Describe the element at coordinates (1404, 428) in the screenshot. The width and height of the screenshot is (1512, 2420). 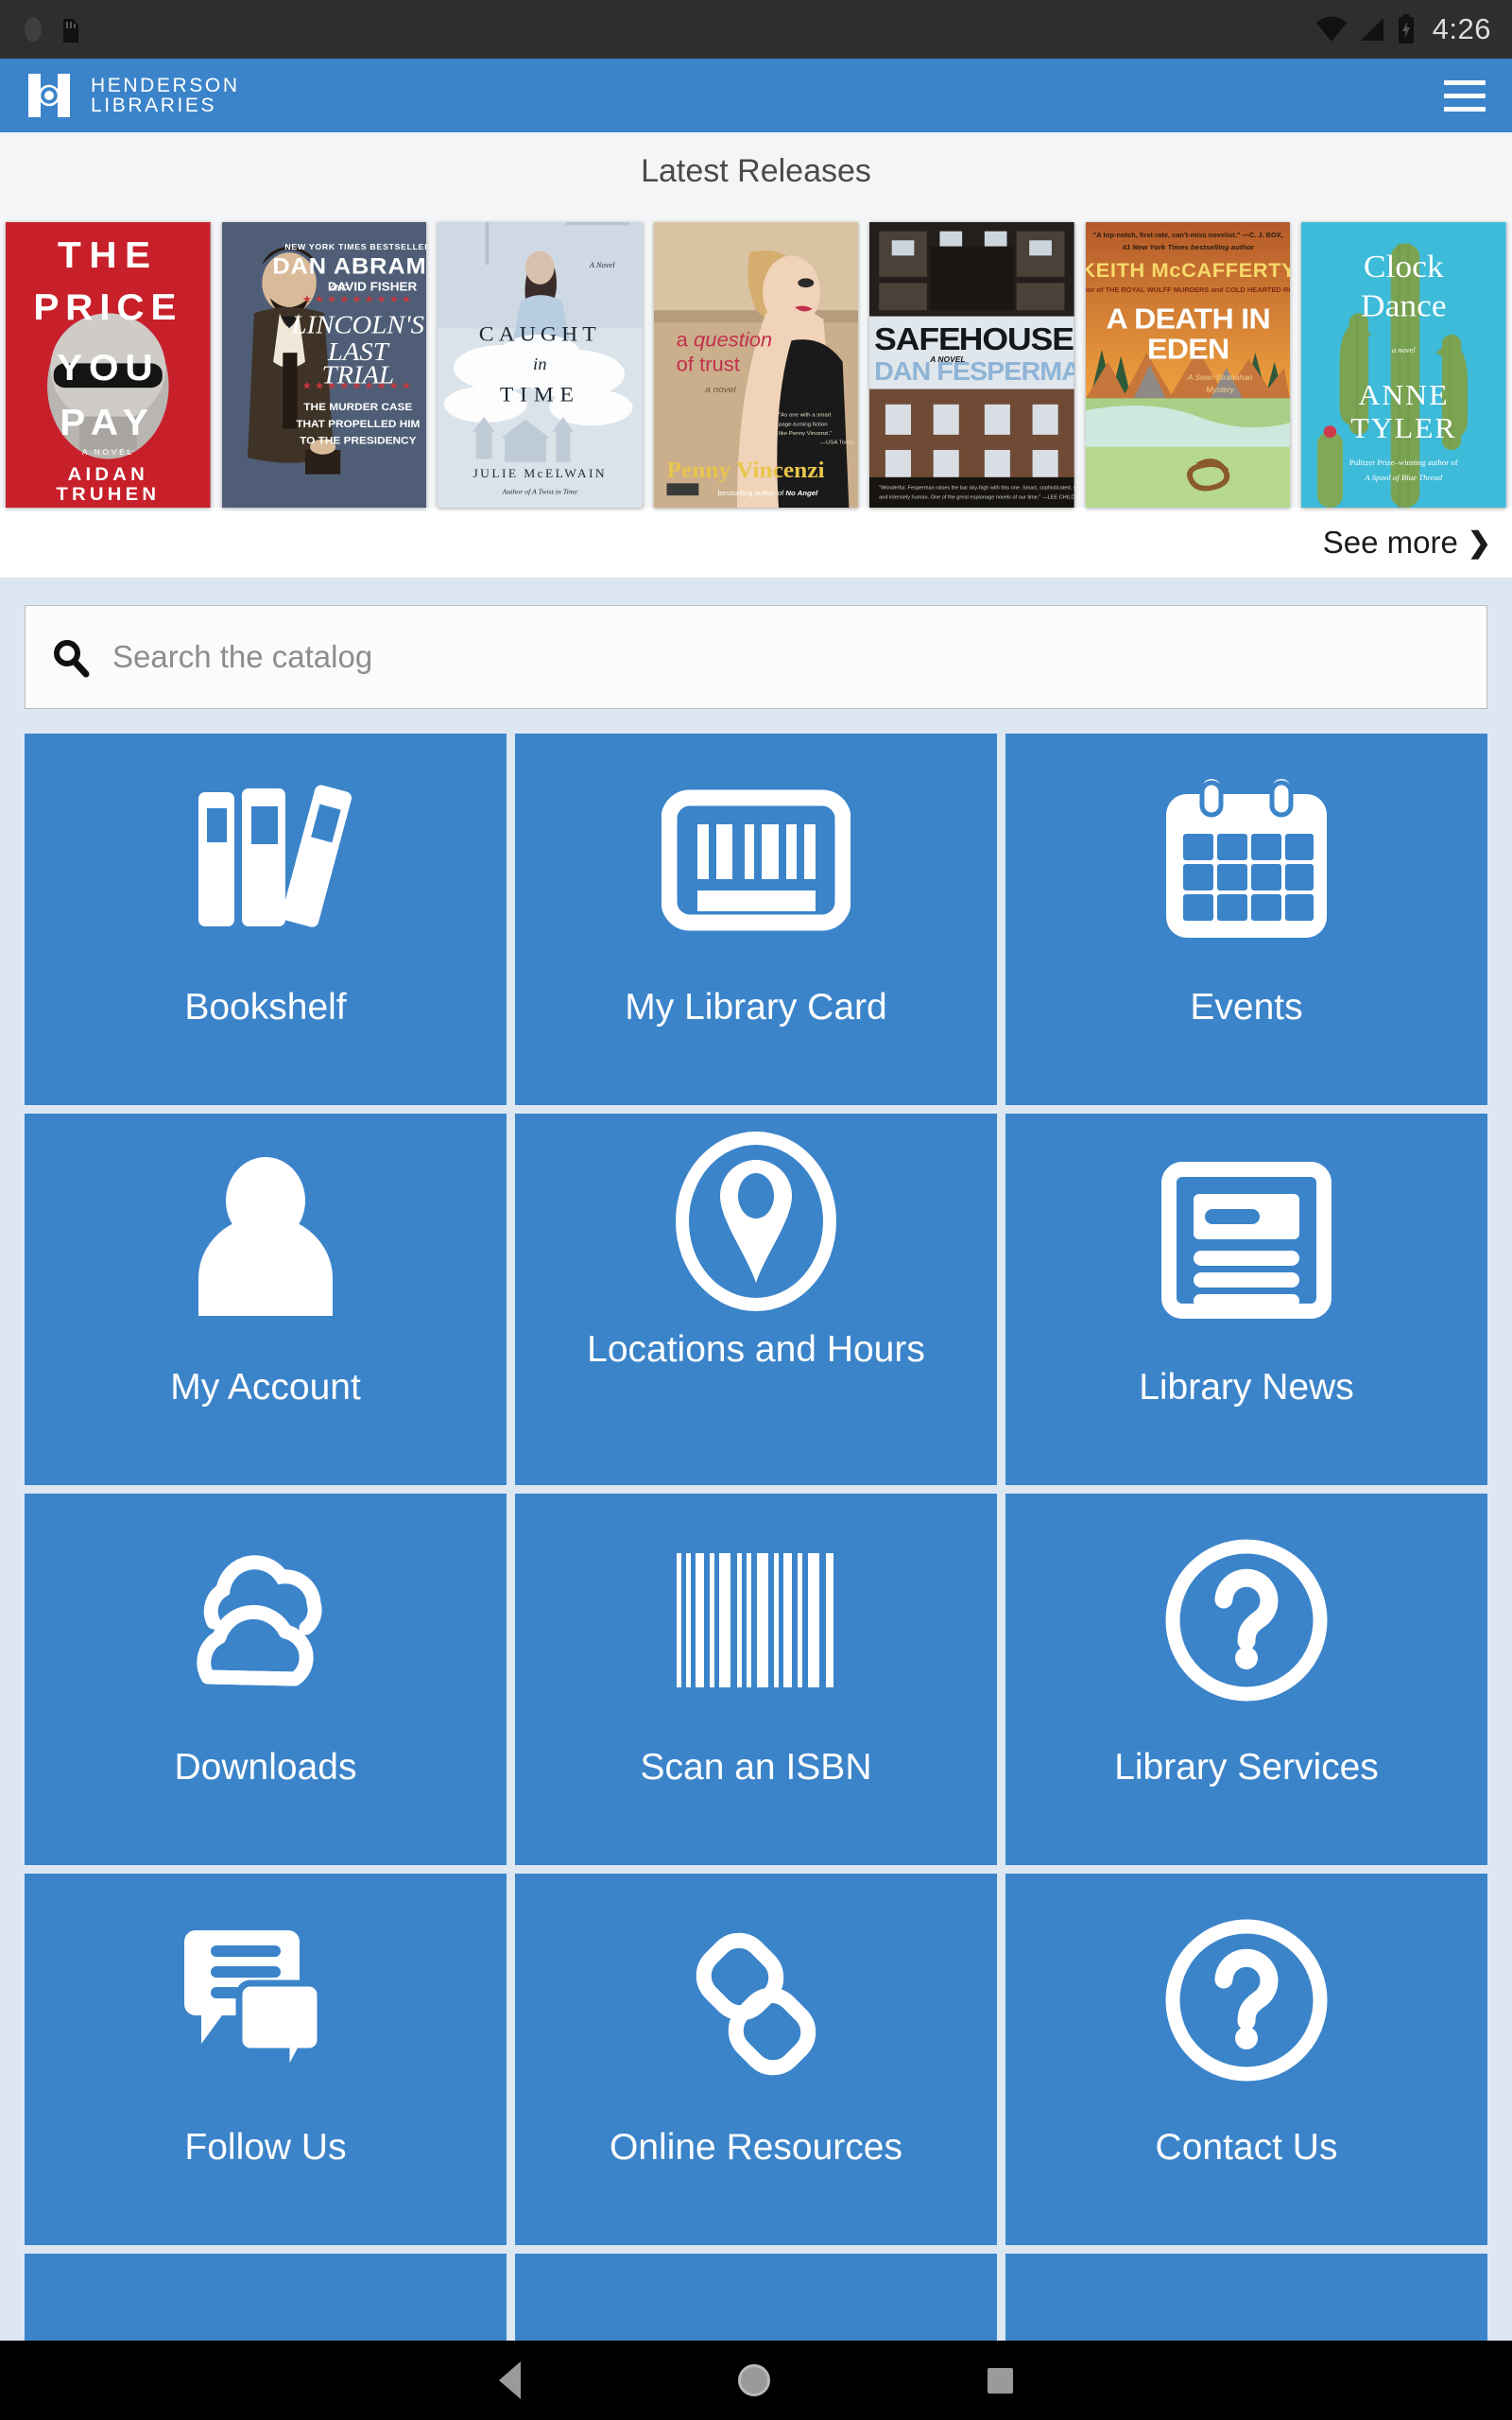
I see `svg-text: TYLER` at that location.